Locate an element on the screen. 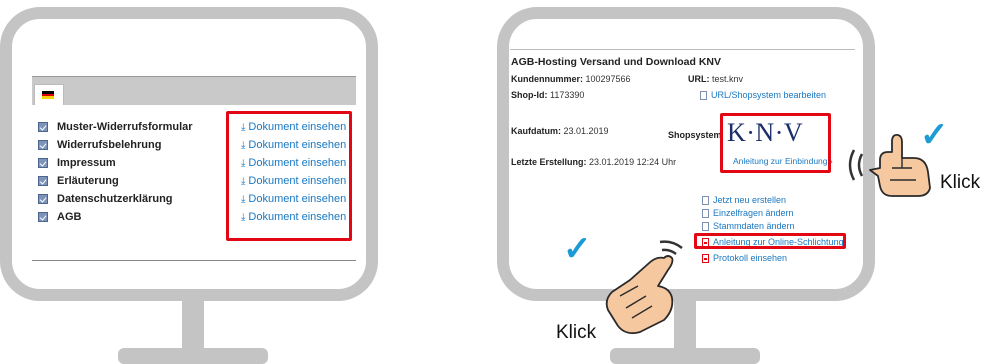 Image resolution: width=996 pixels, height=364 pixels. create-now-link: Jetzt neu erstellen is located at coordinates (744, 200).